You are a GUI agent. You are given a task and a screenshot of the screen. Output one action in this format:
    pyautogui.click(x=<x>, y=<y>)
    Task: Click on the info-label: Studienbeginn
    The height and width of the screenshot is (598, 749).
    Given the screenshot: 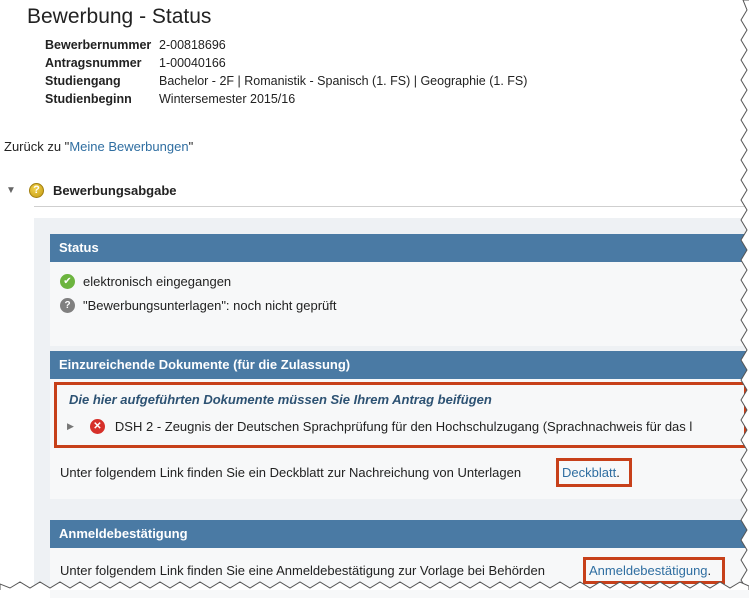 What is the action you would take?
    pyautogui.click(x=88, y=99)
    